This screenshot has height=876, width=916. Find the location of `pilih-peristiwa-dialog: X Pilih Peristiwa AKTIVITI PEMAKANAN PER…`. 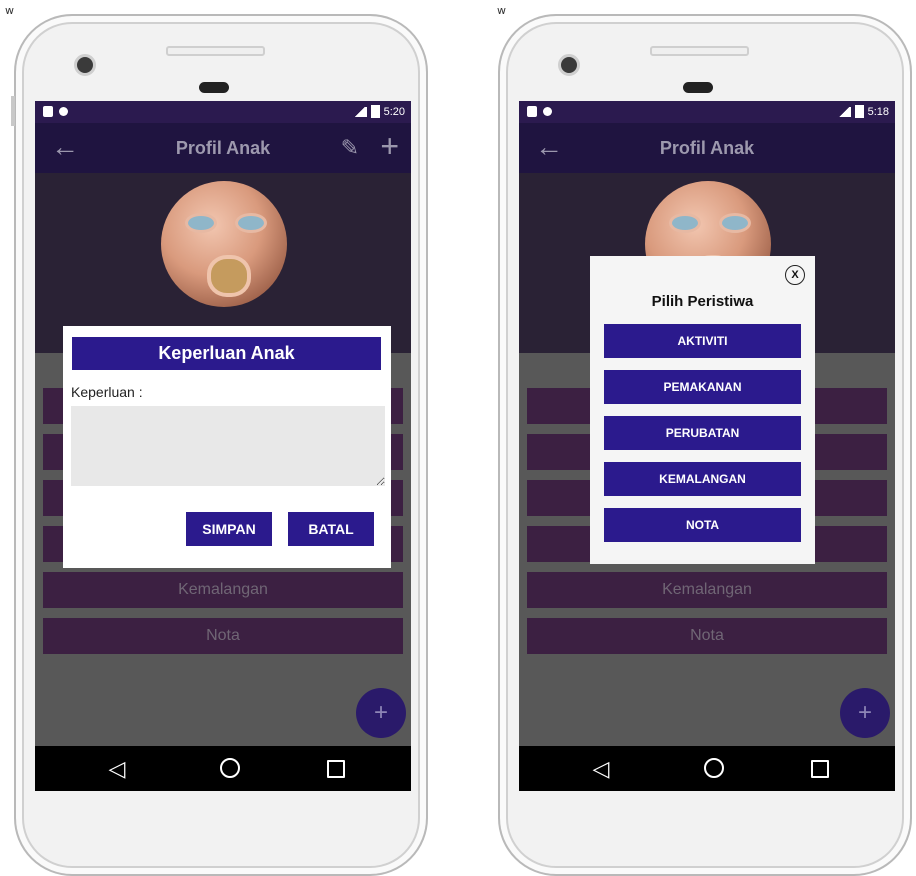

pilih-peristiwa-dialog: X Pilih Peristiwa AKTIVITI PEMAKANAN PER… is located at coordinates (702, 410).